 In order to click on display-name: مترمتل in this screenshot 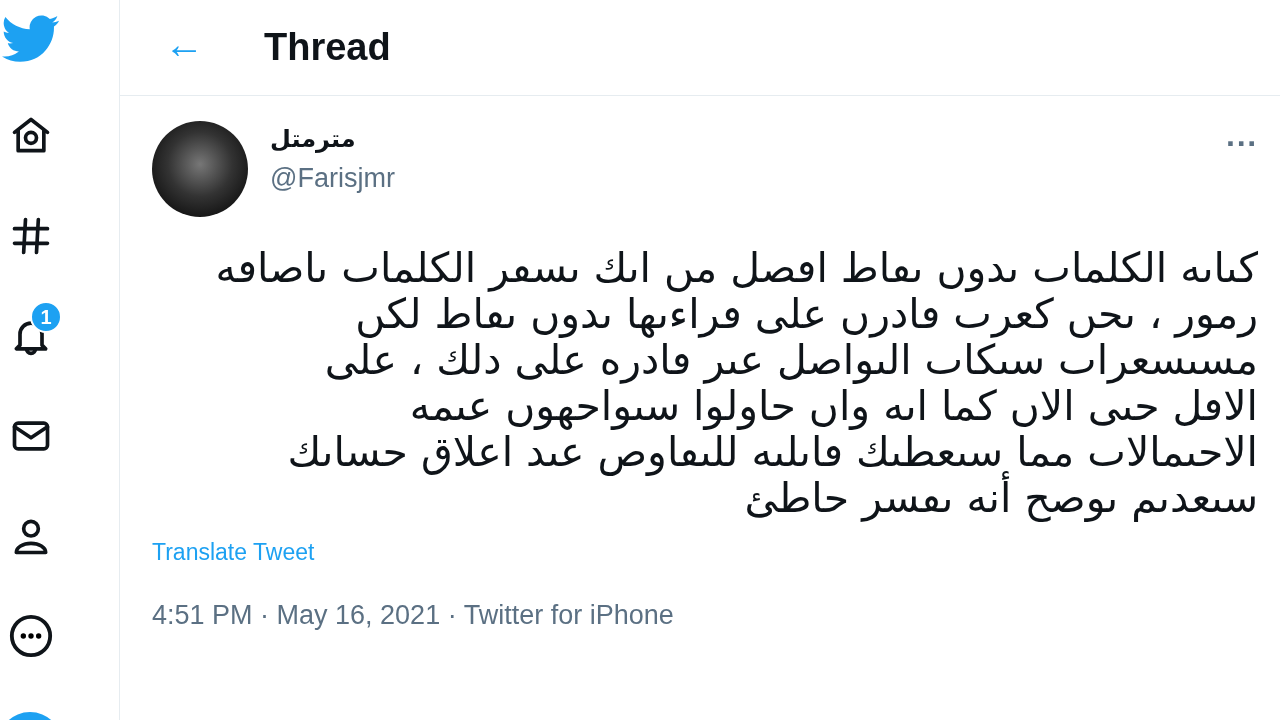, I will do `click(737, 139)`.